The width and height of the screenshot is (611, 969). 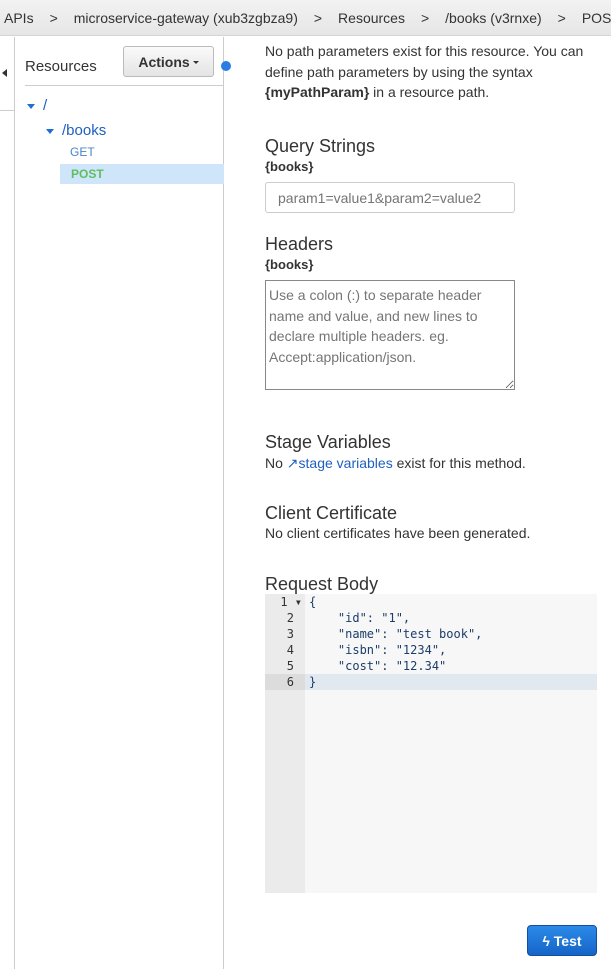 I want to click on test-label: Test, so click(x=567, y=940).